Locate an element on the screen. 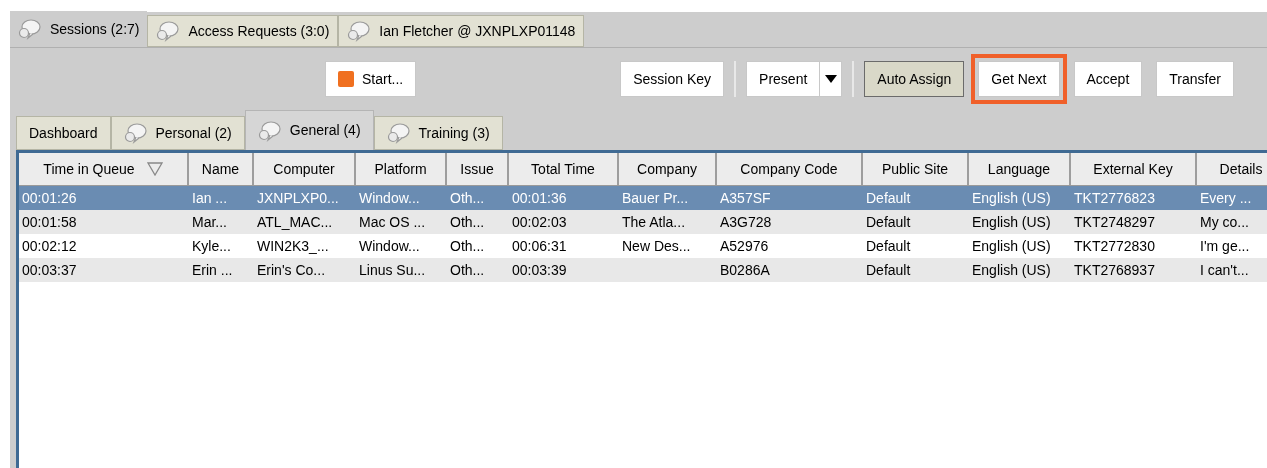 The width and height of the screenshot is (1267, 468). column-header: Time in Queue is located at coordinates (104, 169).